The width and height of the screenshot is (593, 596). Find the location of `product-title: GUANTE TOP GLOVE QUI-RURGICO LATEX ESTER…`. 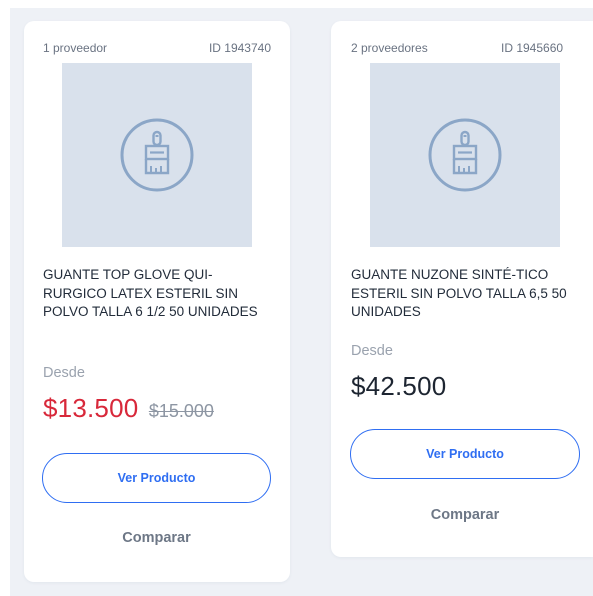

product-title: GUANTE TOP GLOVE QUI-RURGICO LATEX ESTER… is located at coordinates (155, 294).